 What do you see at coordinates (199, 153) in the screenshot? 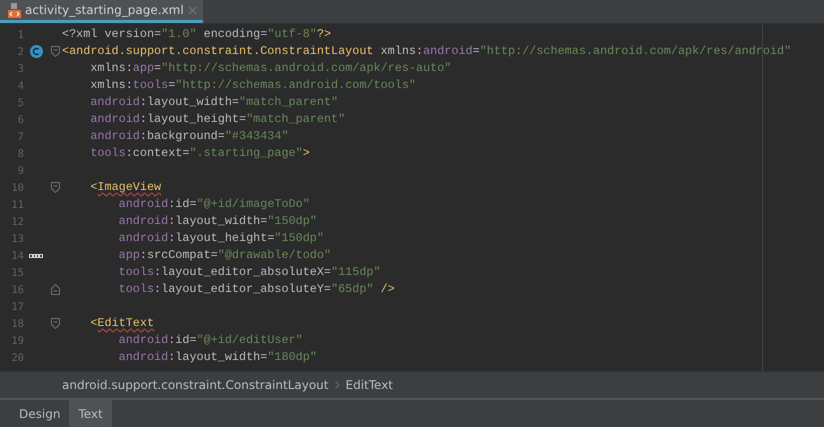
I see `code-line: tools:context=".starting_page">` at bounding box center [199, 153].